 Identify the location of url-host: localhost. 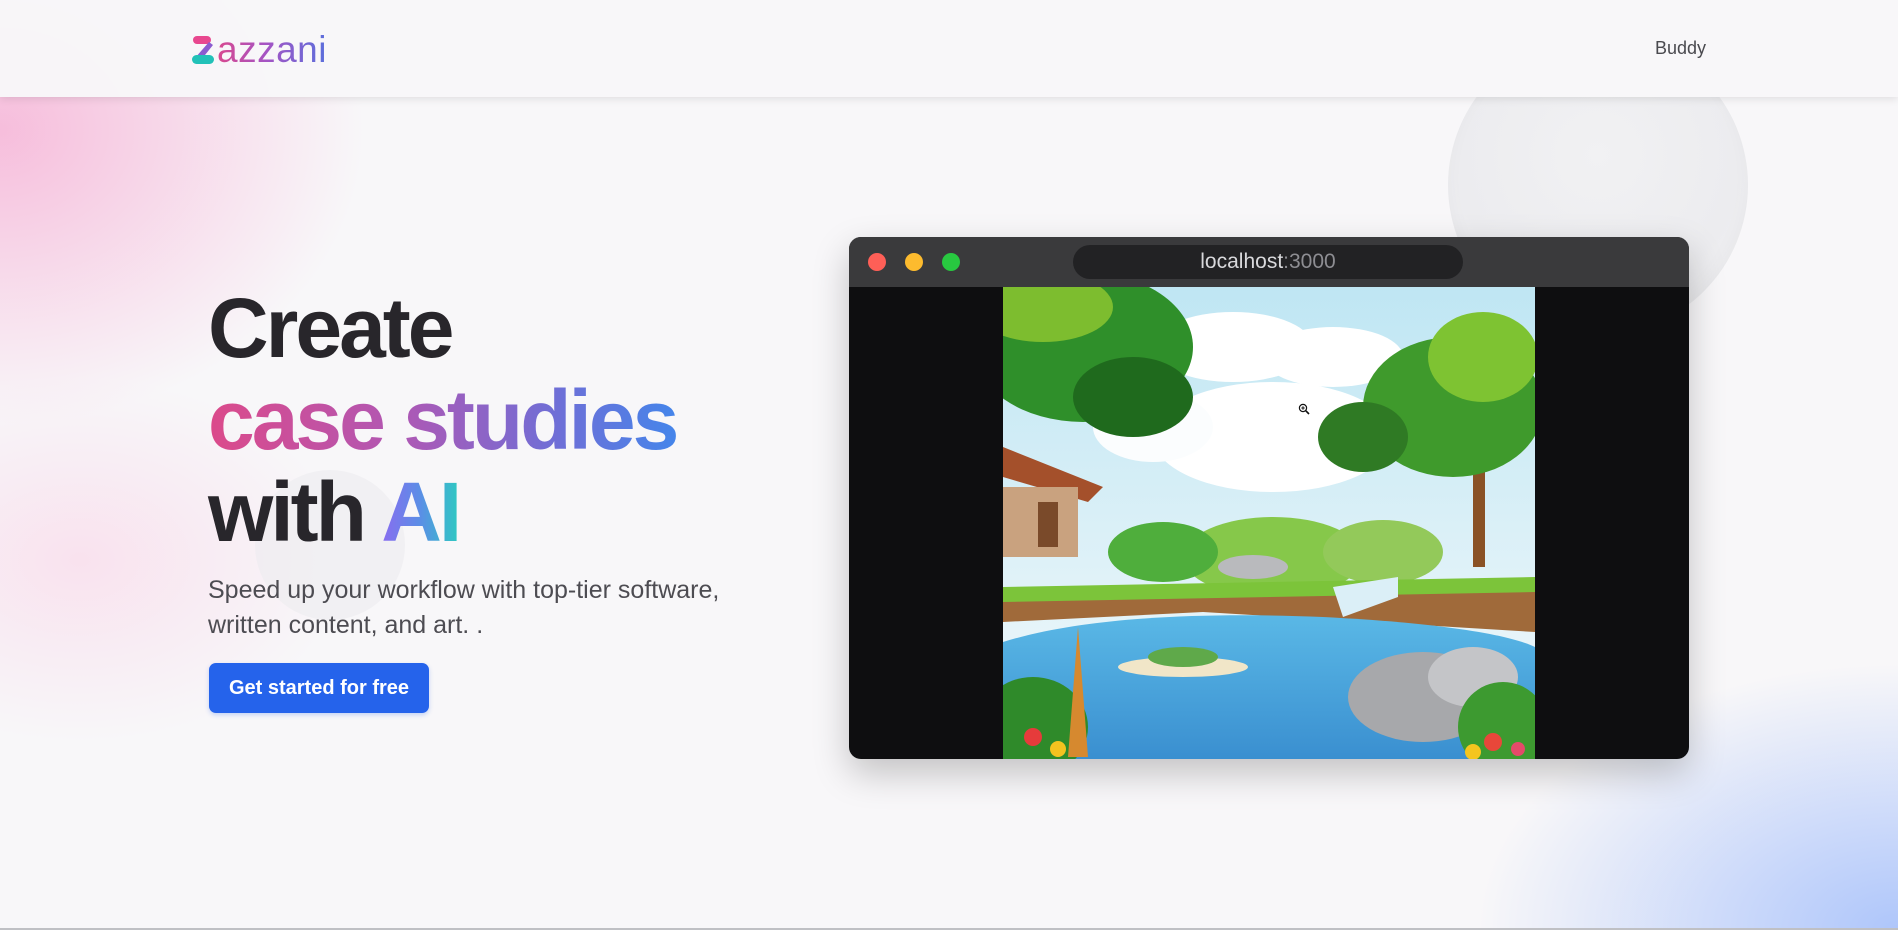
(1242, 261).